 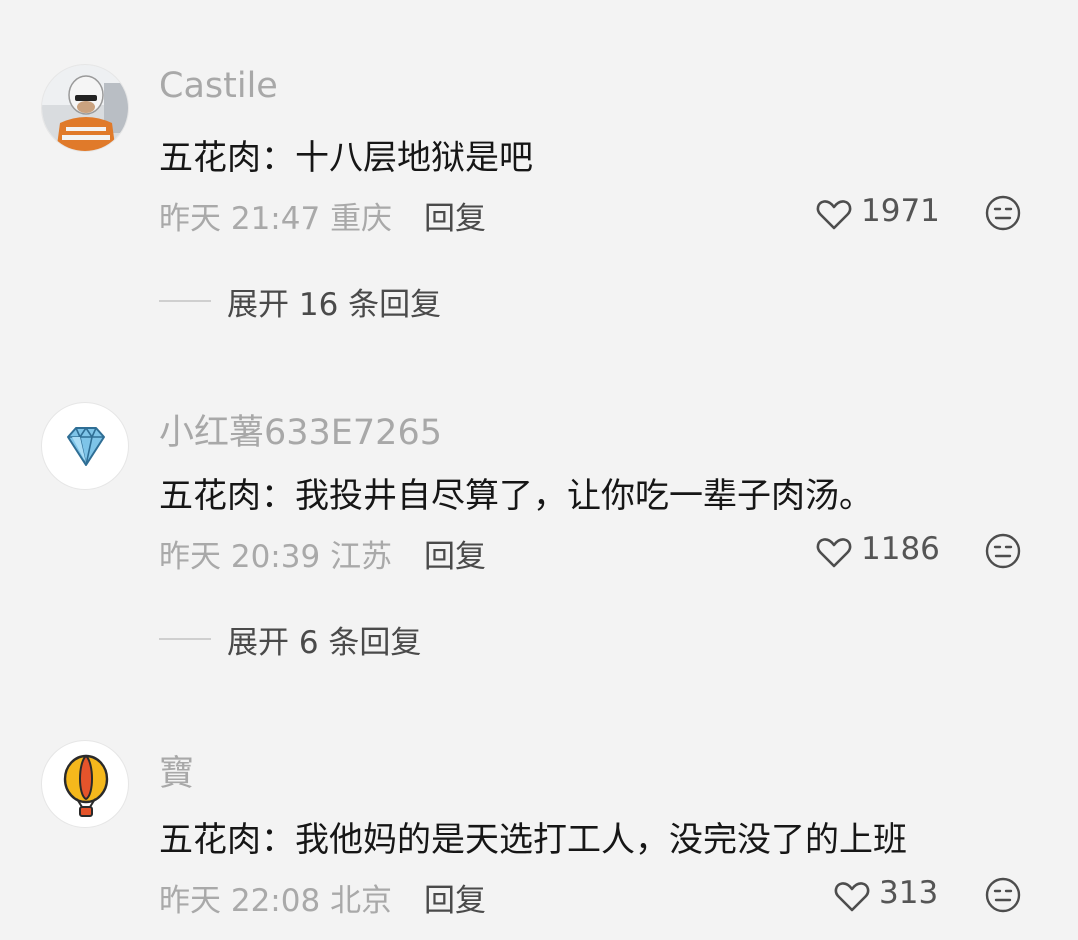 I want to click on expand-replies: 展开 16 条回复, so click(x=300, y=302).